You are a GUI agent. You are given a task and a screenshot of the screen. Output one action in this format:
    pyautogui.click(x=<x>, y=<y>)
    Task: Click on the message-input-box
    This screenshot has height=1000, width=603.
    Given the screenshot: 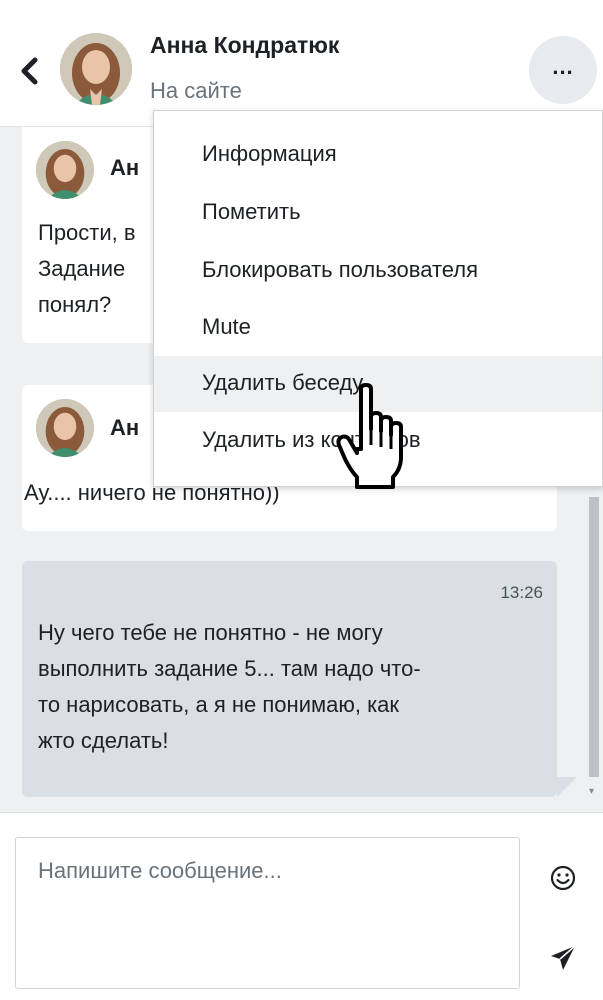 What is the action you would take?
    pyautogui.click(x=267, y=913)
    